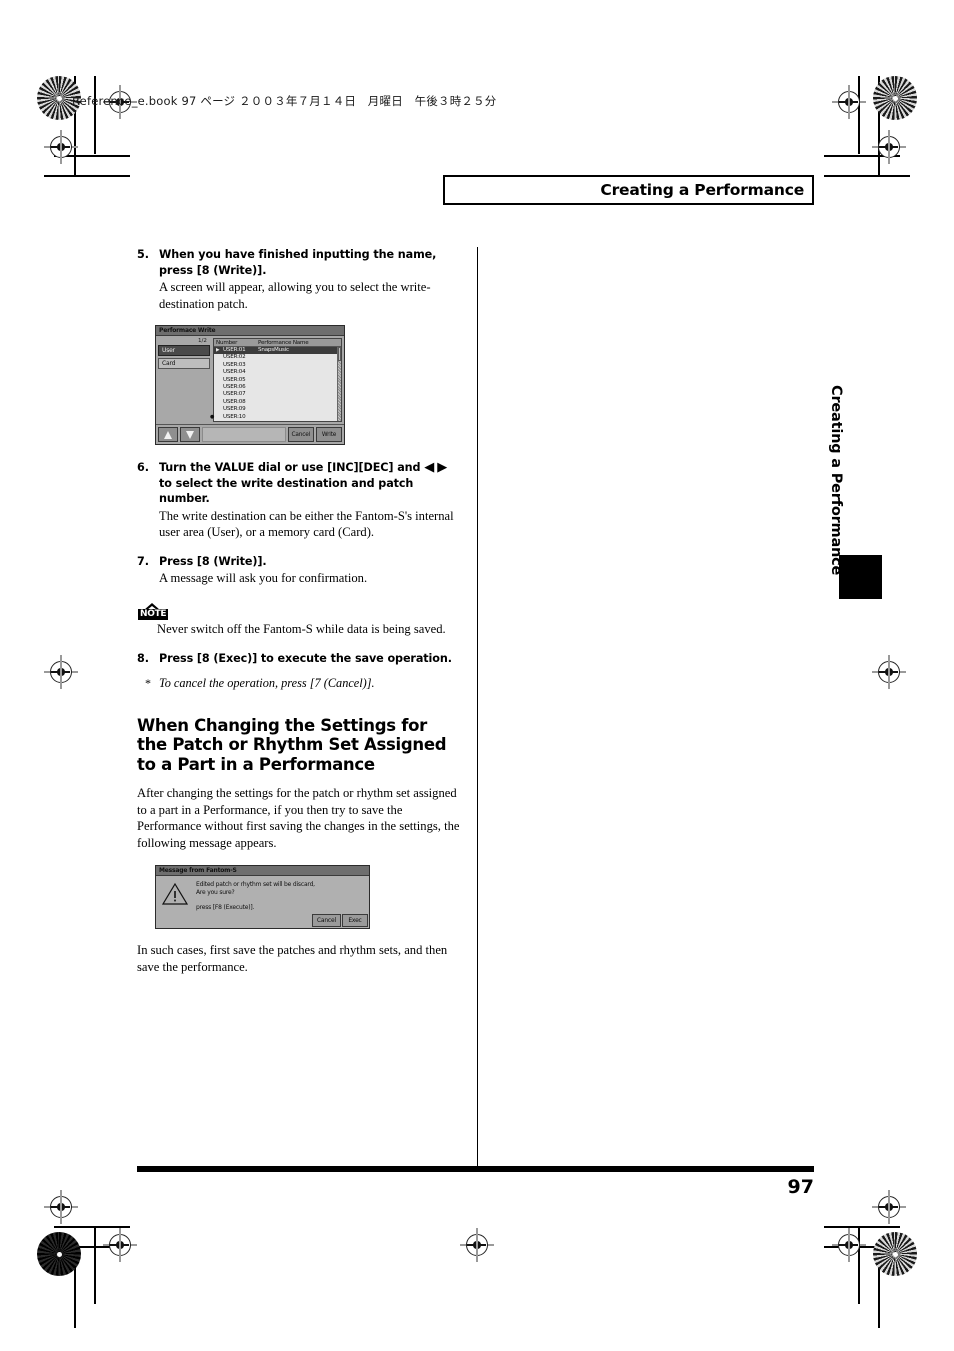 The image size is (954, 1351). I want to click on performance-write-source-panel: 1/2 User Card, so click(184, 380).